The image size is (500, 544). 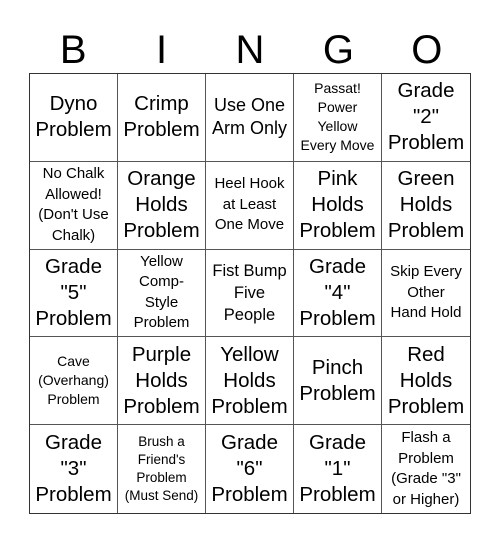 I want to click on bingo-cell-text: Yellow Comp- Style Problem, so click(x=161, y=292).